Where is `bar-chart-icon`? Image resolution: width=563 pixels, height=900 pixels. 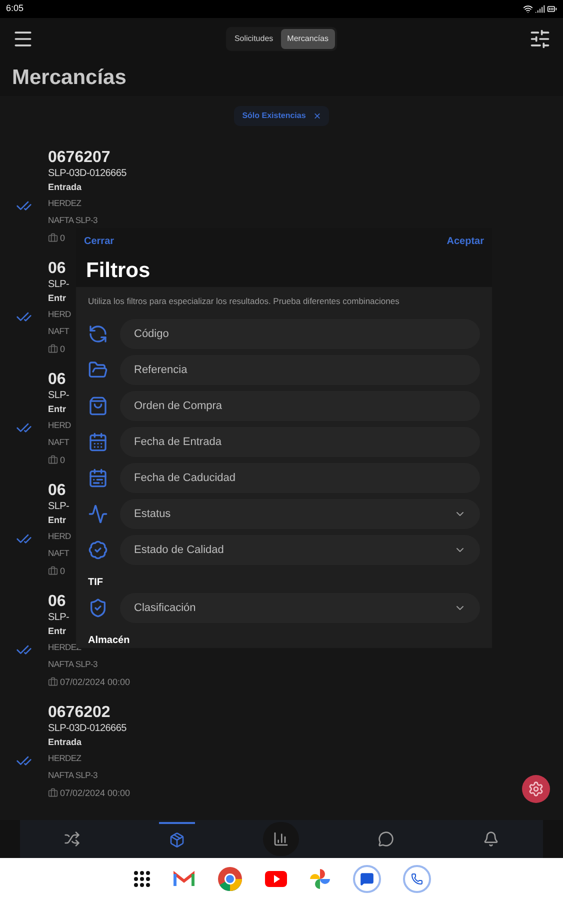 bar-chart-icon is located at coordinates (281, 839).